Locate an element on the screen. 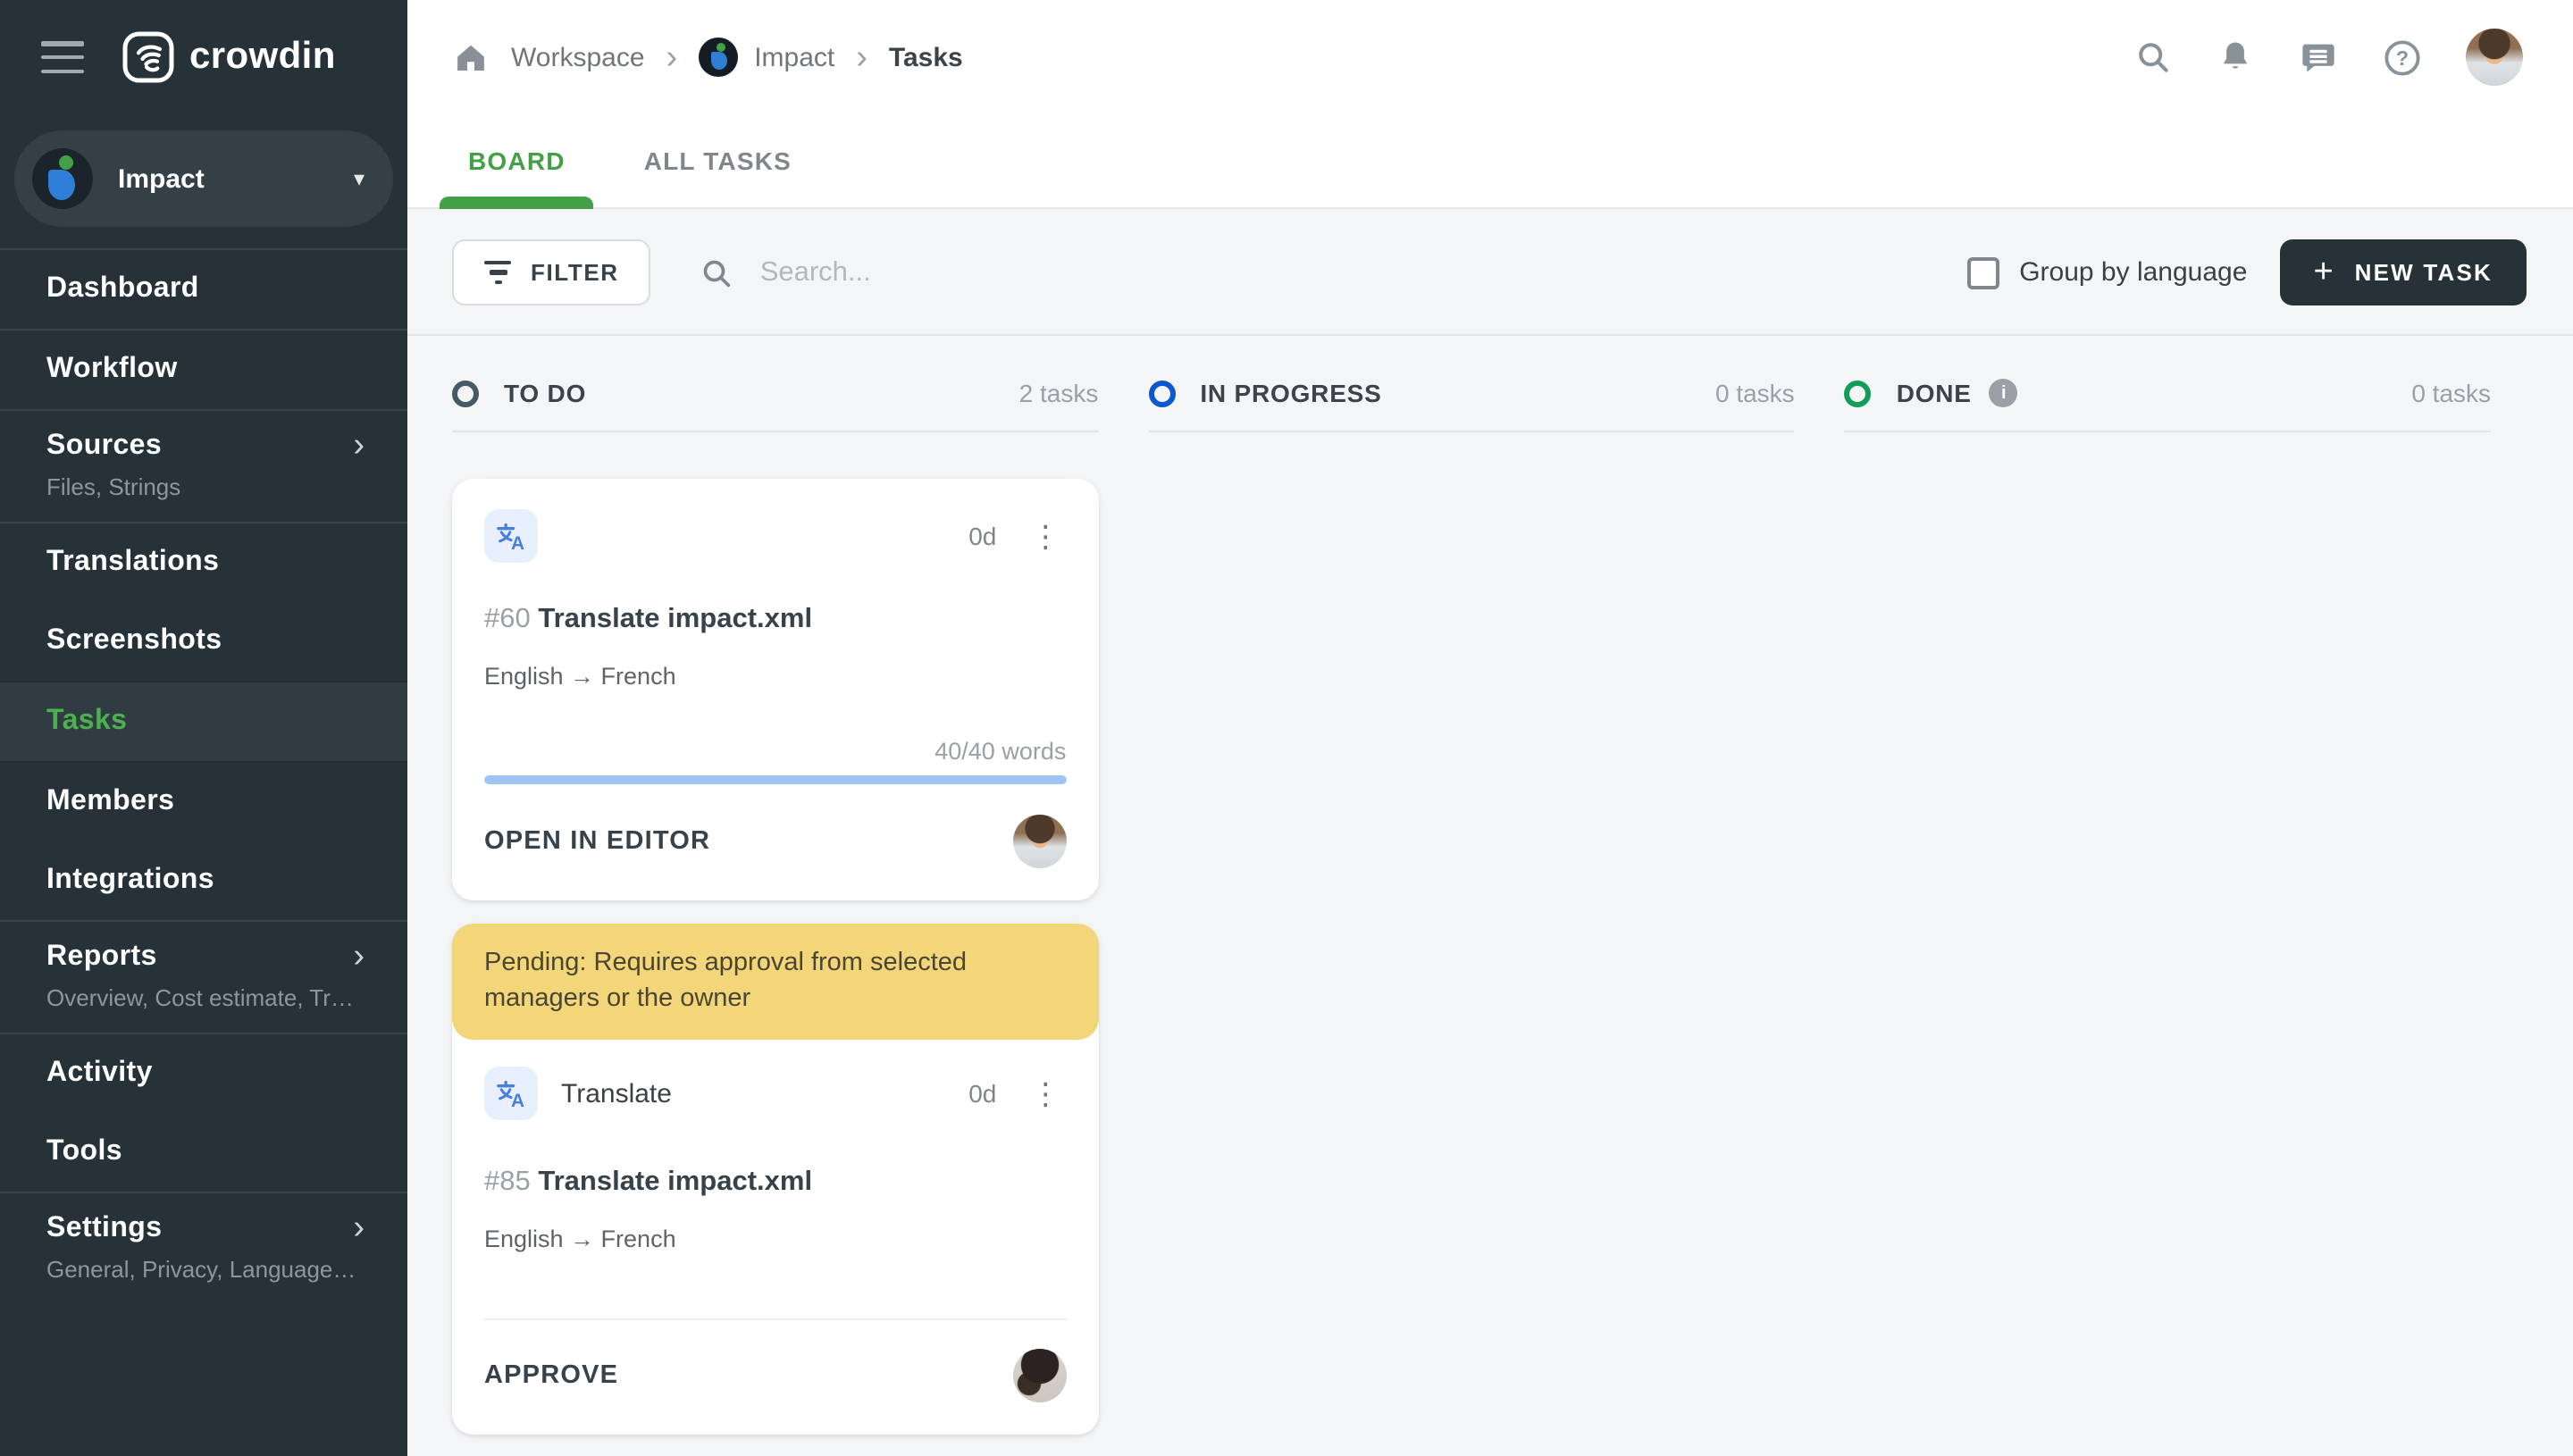 This screenshot has height=1456, width=2573. sidebar-item-tools: Tools is located at coordinates (203, 1153).